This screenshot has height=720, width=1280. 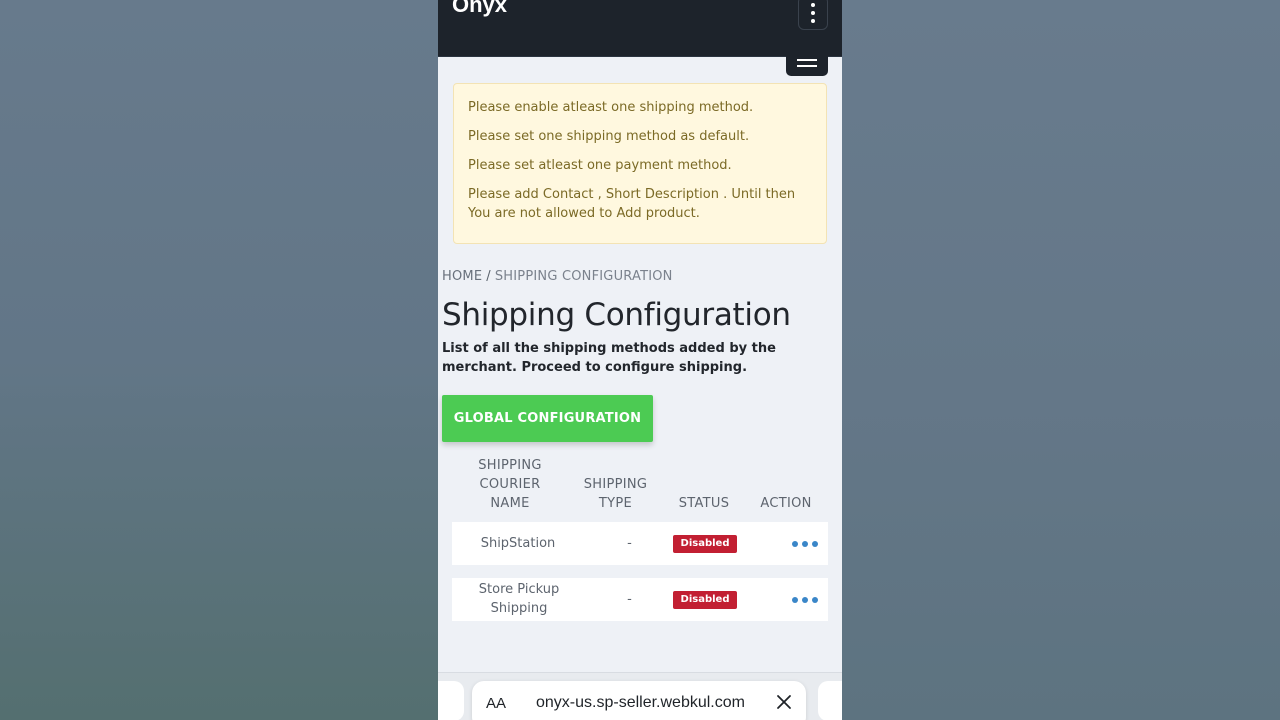 I want to click on column-header-status: STATUS, so click(x=704, y=503).